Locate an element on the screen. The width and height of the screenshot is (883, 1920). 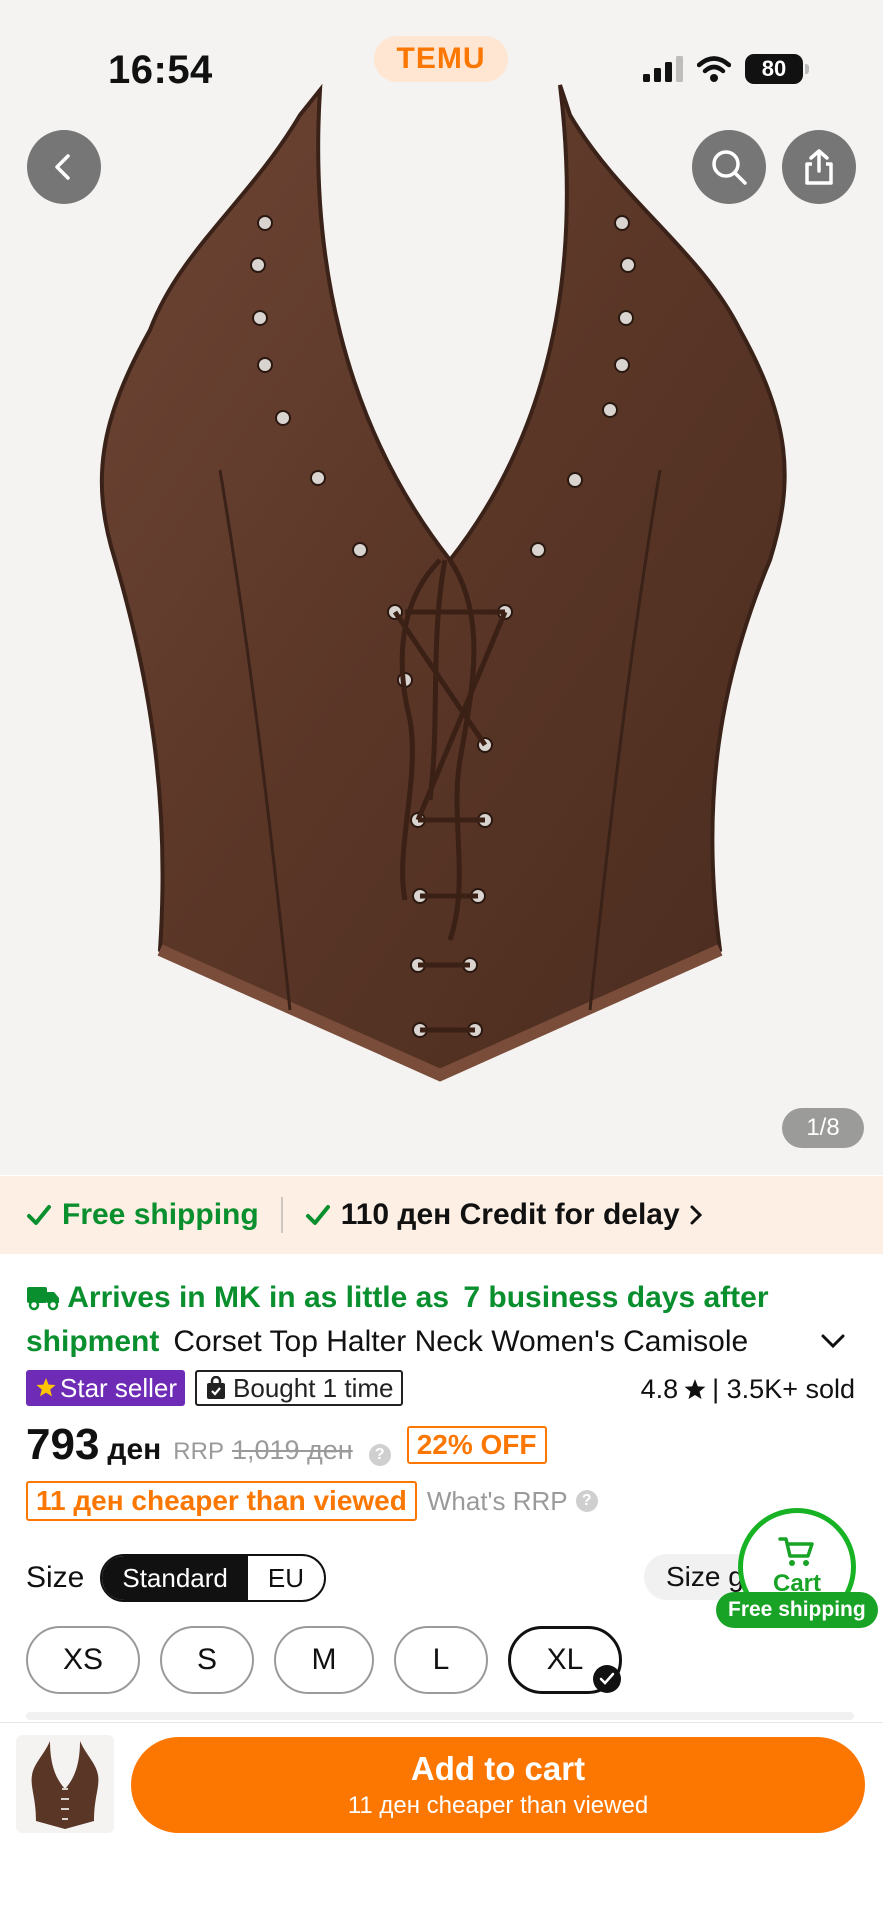
product-thumbnail is located at coordinates (65, 1784).